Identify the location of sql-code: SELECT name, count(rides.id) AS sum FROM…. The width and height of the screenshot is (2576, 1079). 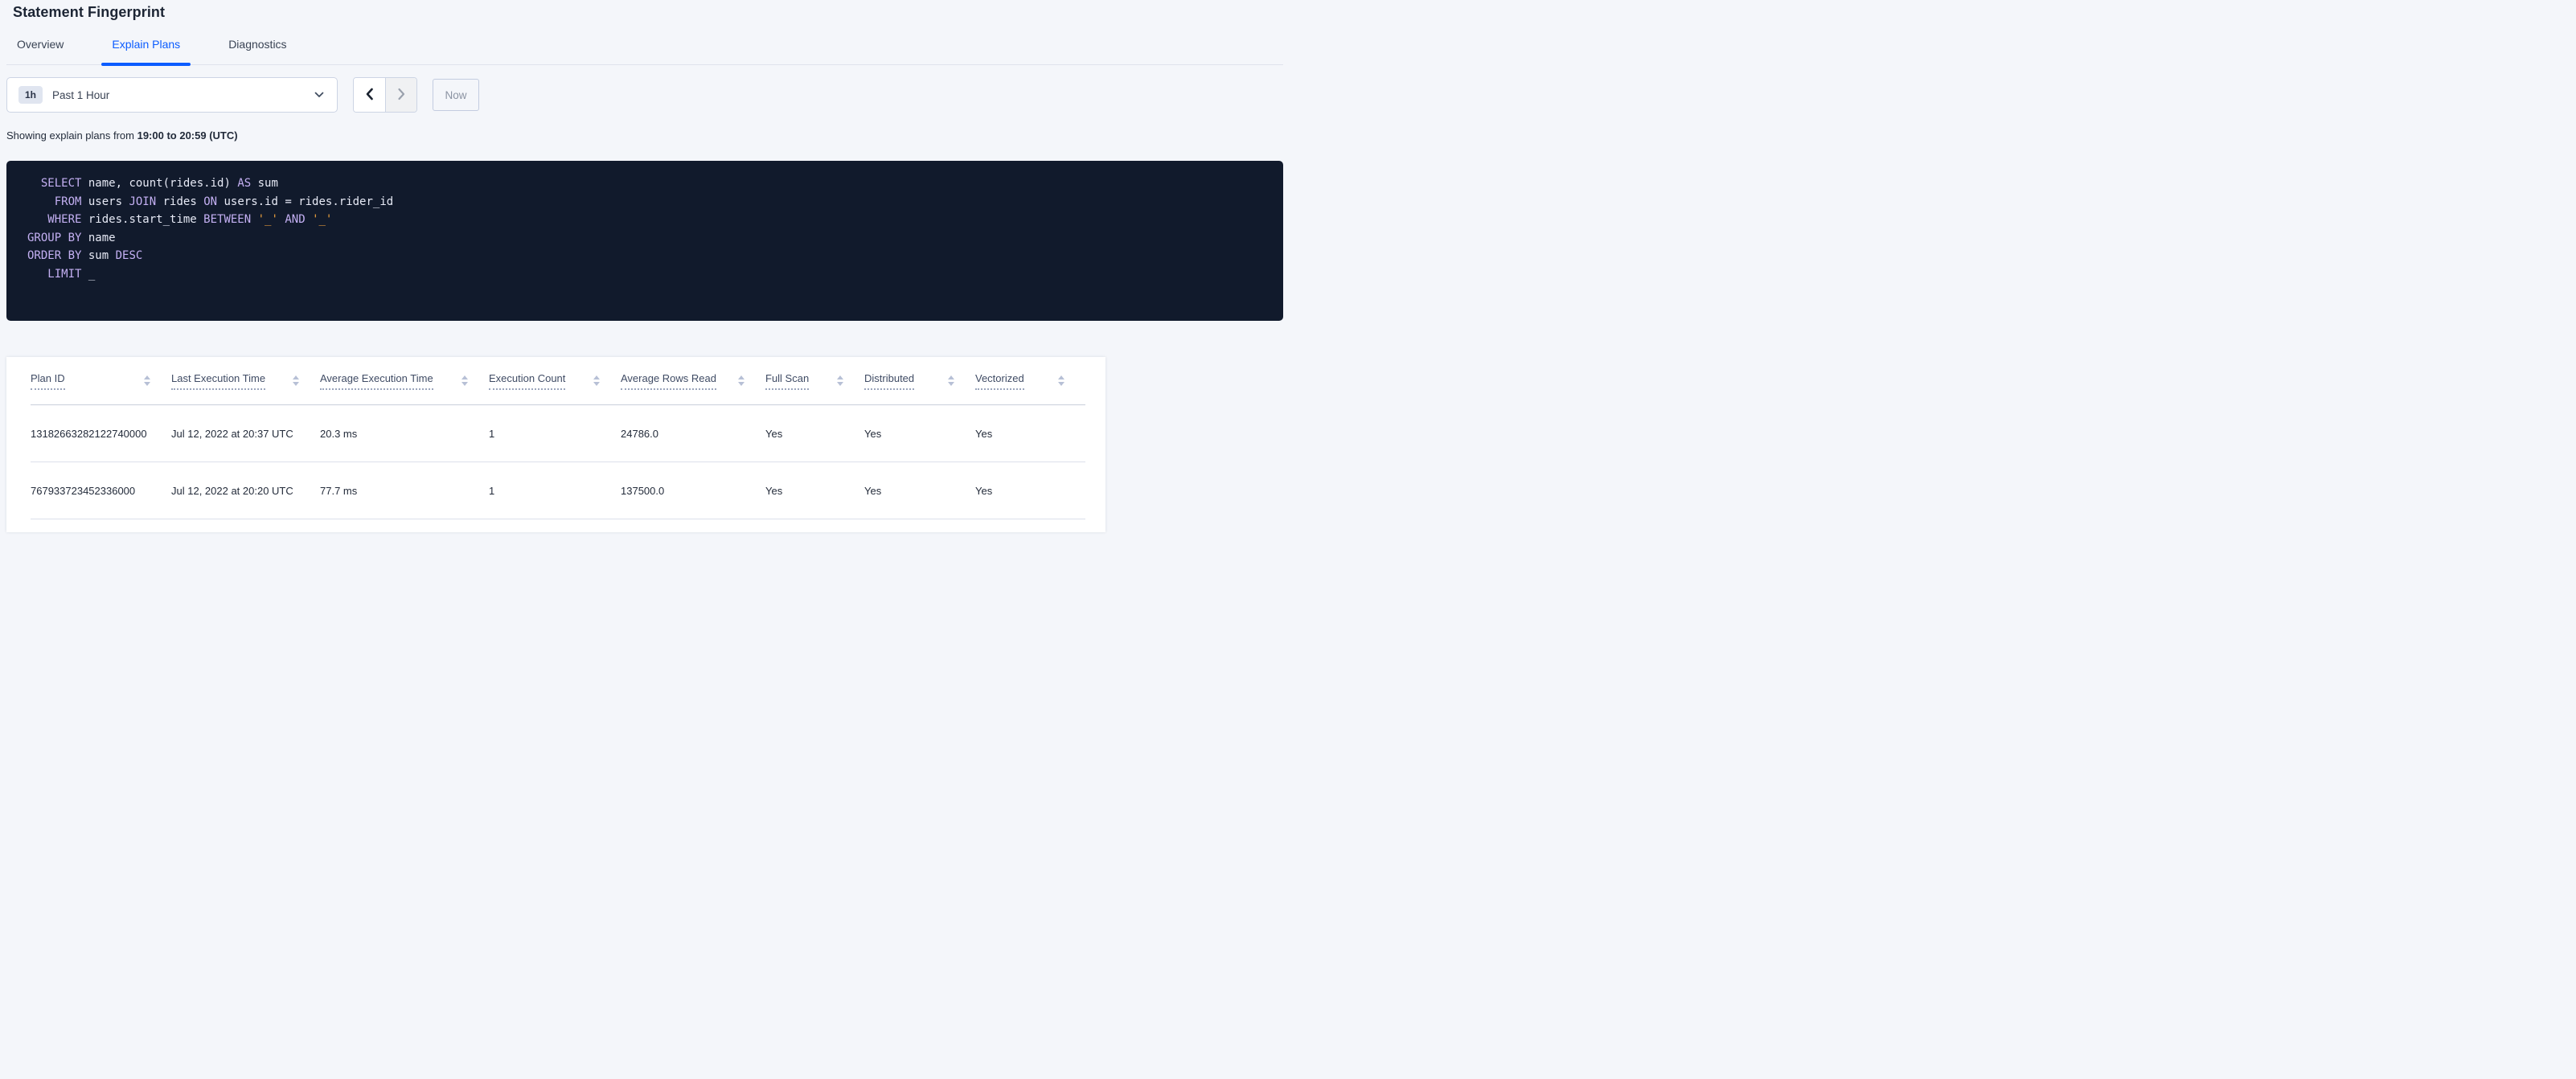
(647, 229).